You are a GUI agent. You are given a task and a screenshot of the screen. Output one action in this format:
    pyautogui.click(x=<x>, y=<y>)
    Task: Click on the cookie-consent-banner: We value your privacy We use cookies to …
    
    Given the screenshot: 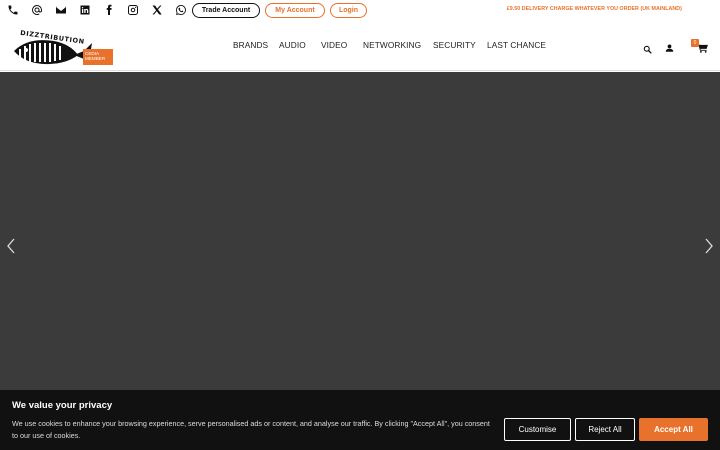 What is the action you would take?
    pyautogui.click(x=360, y=420)
    